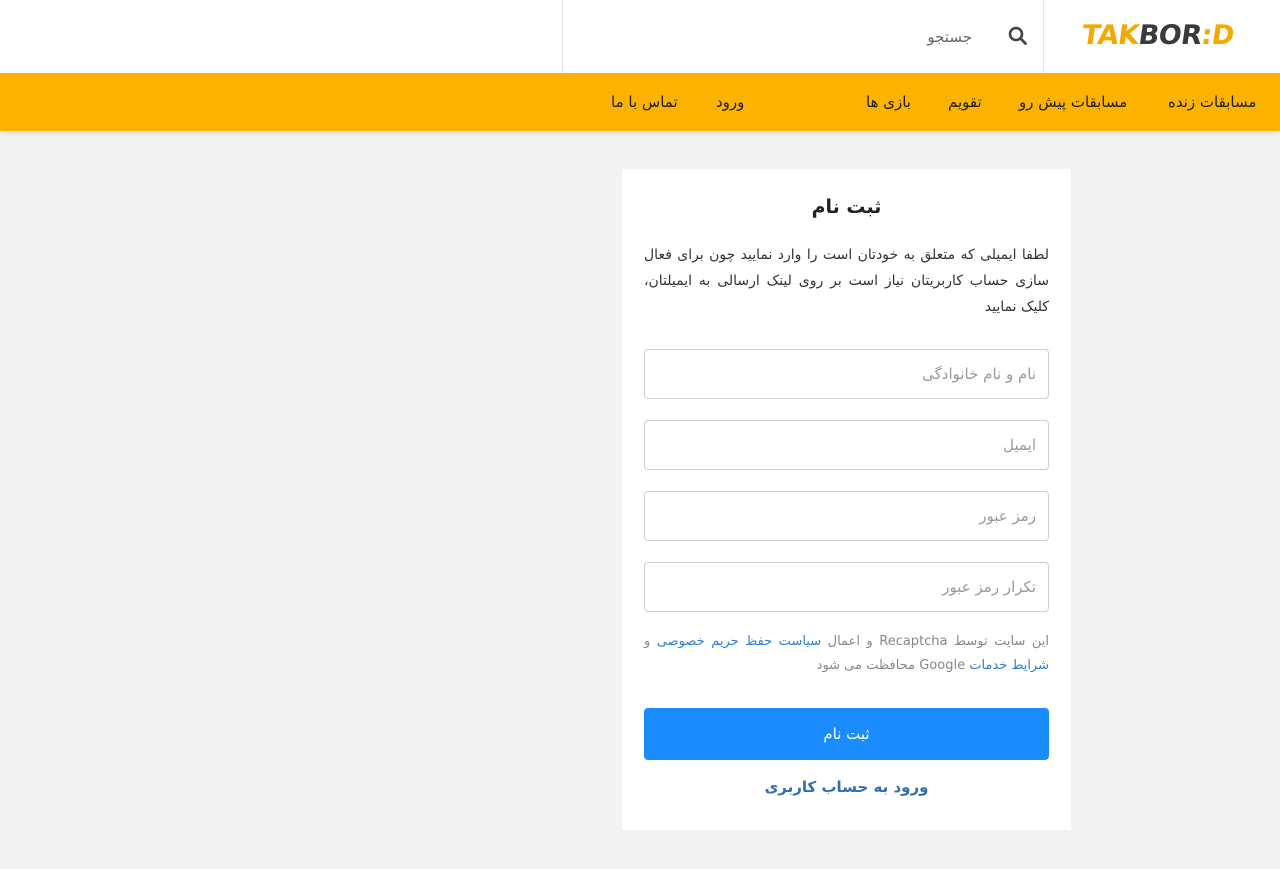 The width and height of the screenshot is (1280, 869). I want to click on nav-item-upcoming-matches: مسابقات پیش رو, so click(1073, 102).